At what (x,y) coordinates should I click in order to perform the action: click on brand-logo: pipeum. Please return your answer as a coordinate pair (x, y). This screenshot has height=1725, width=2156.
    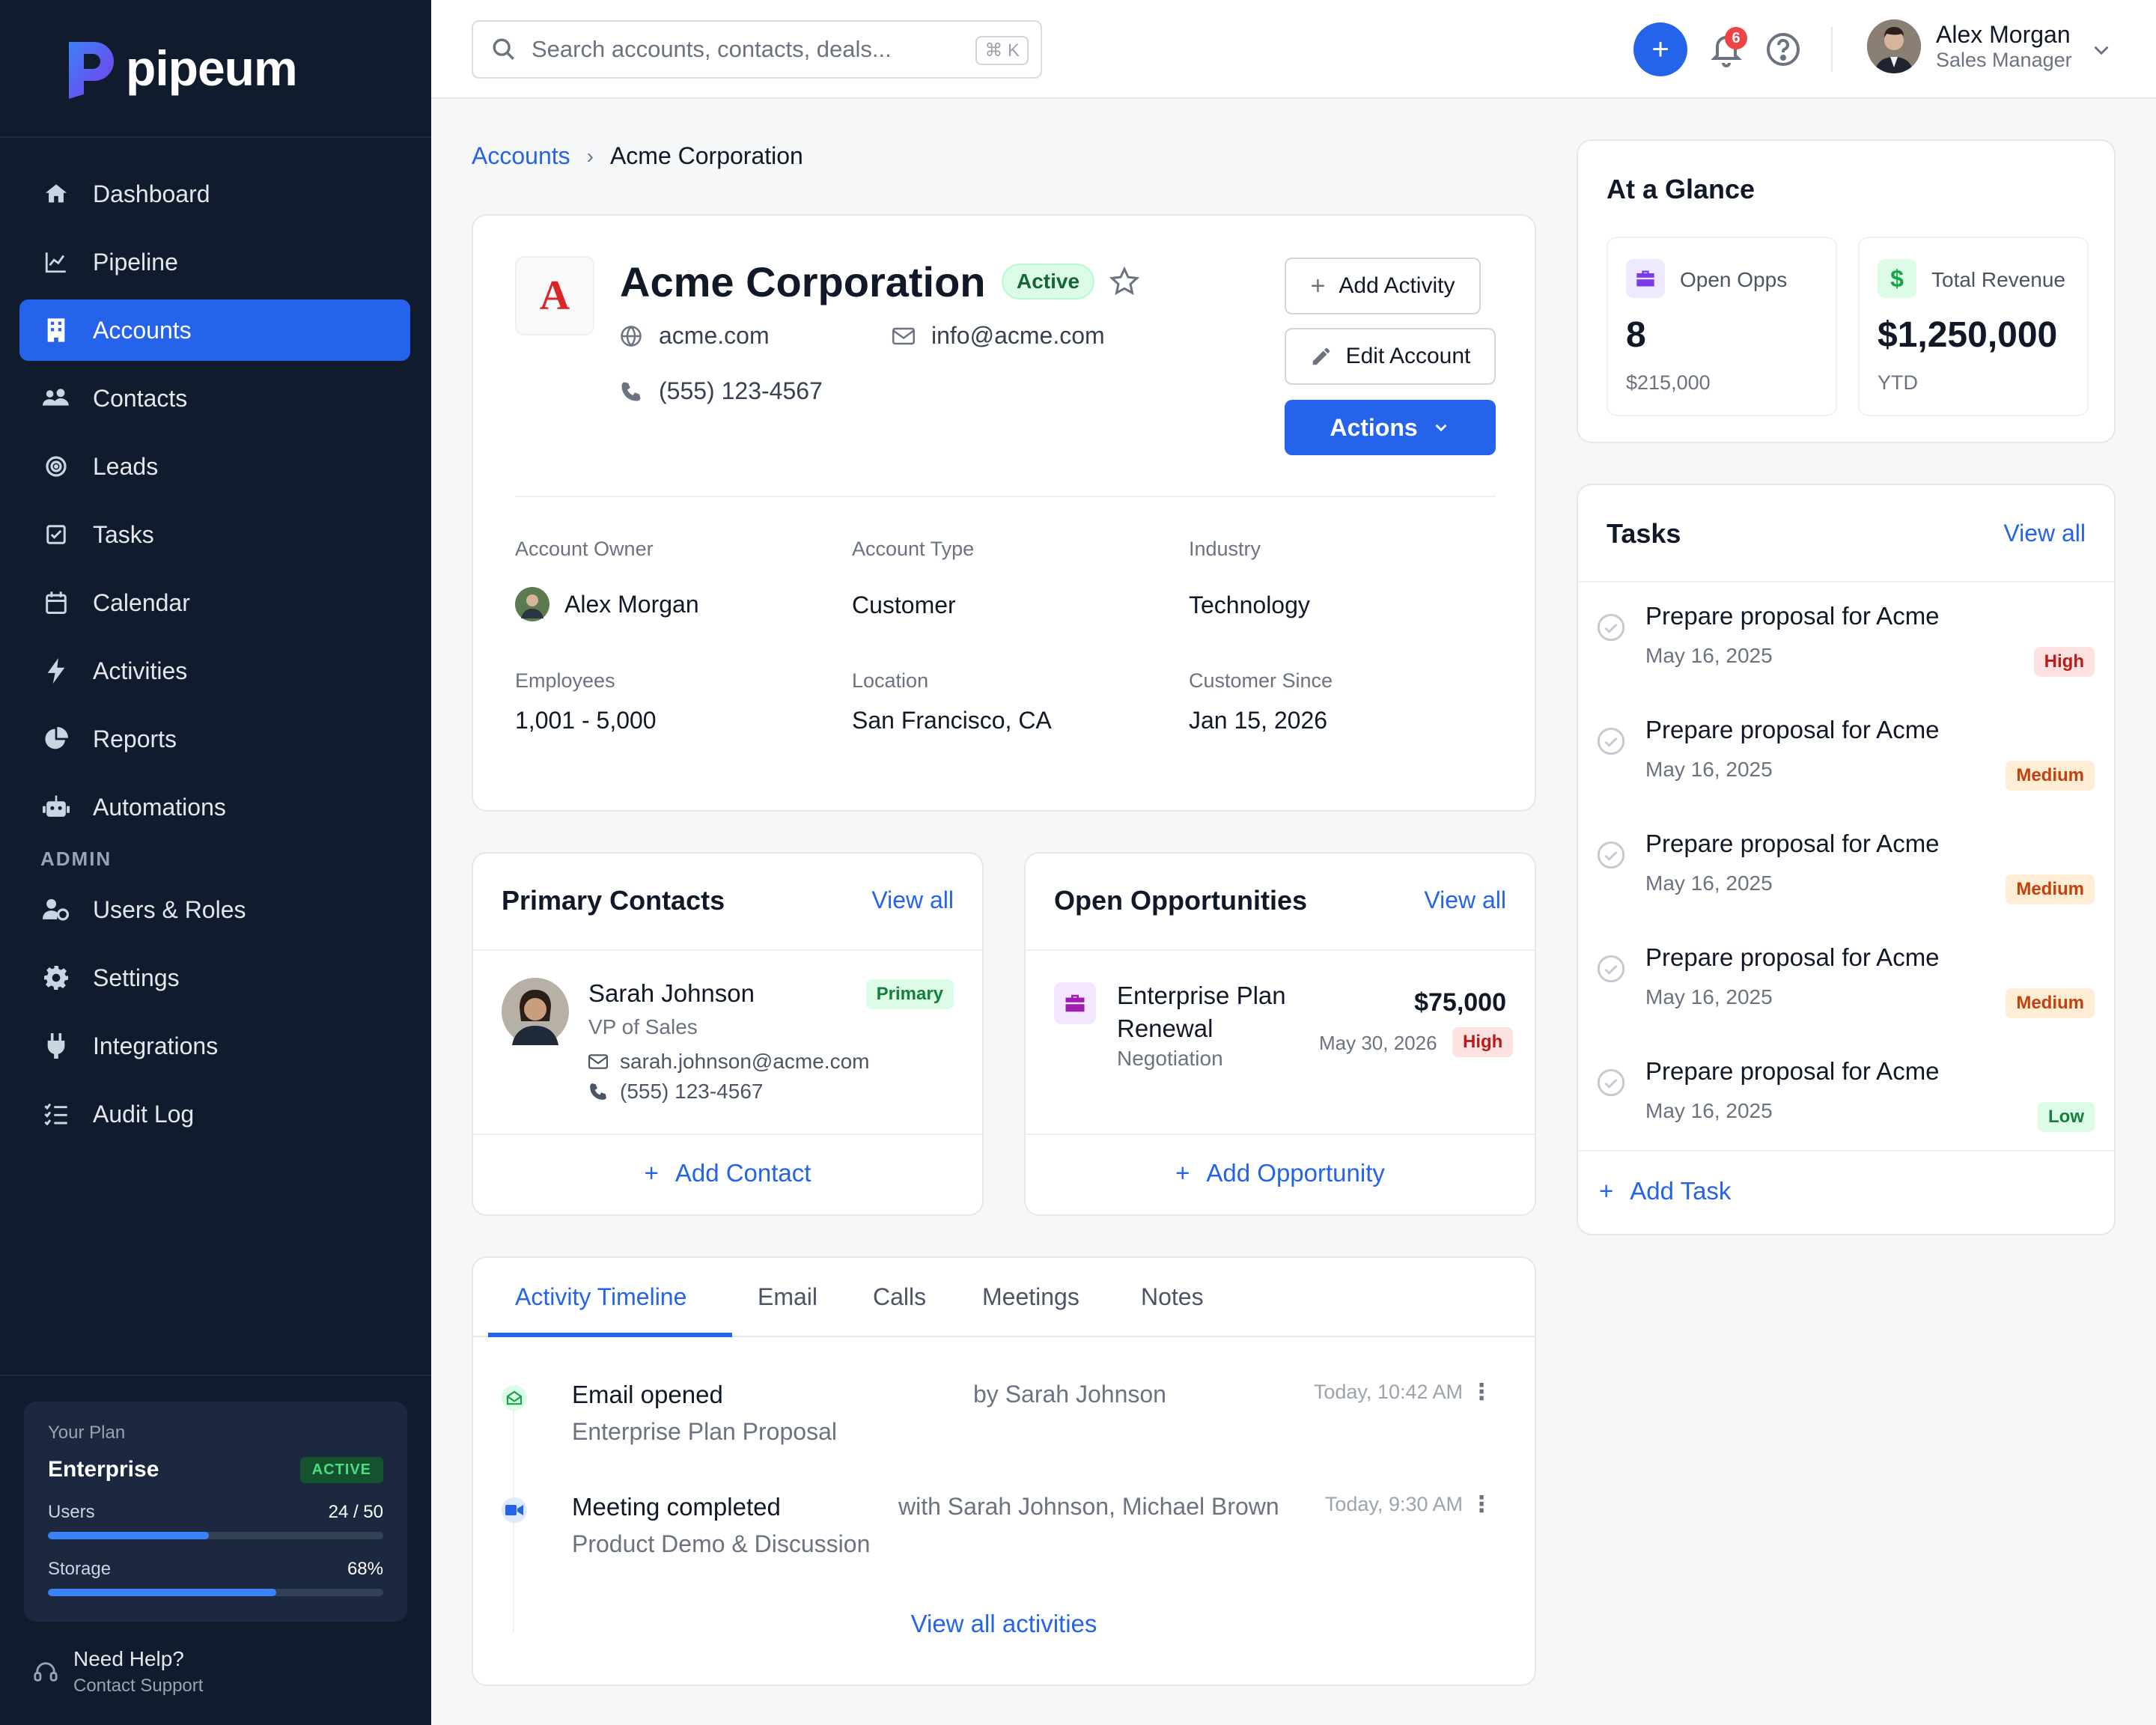
    Looking at the image, I should click on (180, 68).